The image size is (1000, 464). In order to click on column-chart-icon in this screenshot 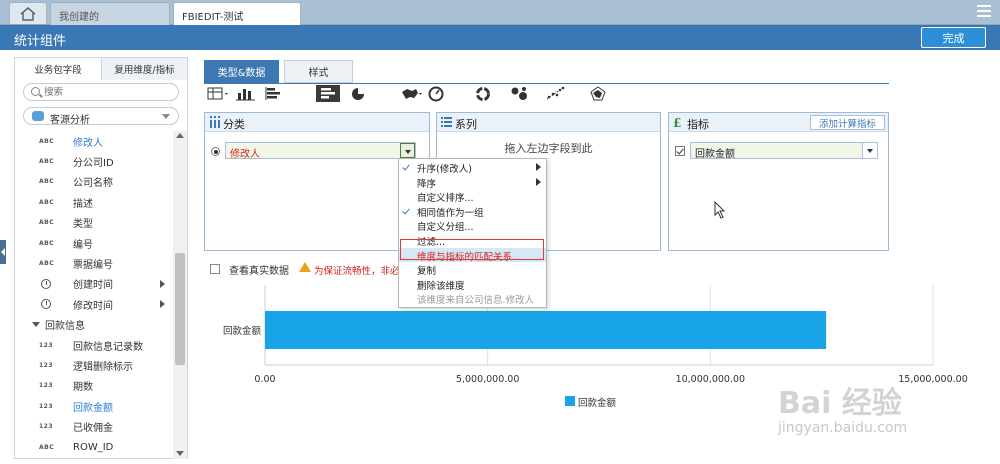, I will do `click(246, 93)`.